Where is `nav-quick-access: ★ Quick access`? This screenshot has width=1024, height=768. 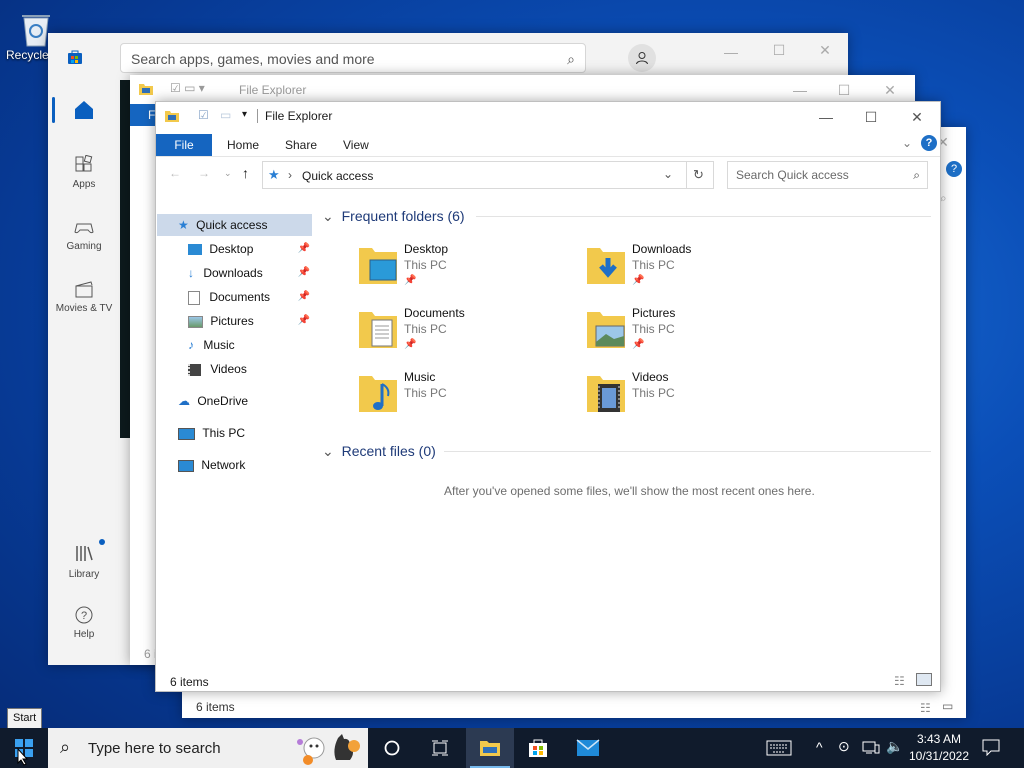
nav-quick-access: ★ Quick access is located at coordinates (222, 225).